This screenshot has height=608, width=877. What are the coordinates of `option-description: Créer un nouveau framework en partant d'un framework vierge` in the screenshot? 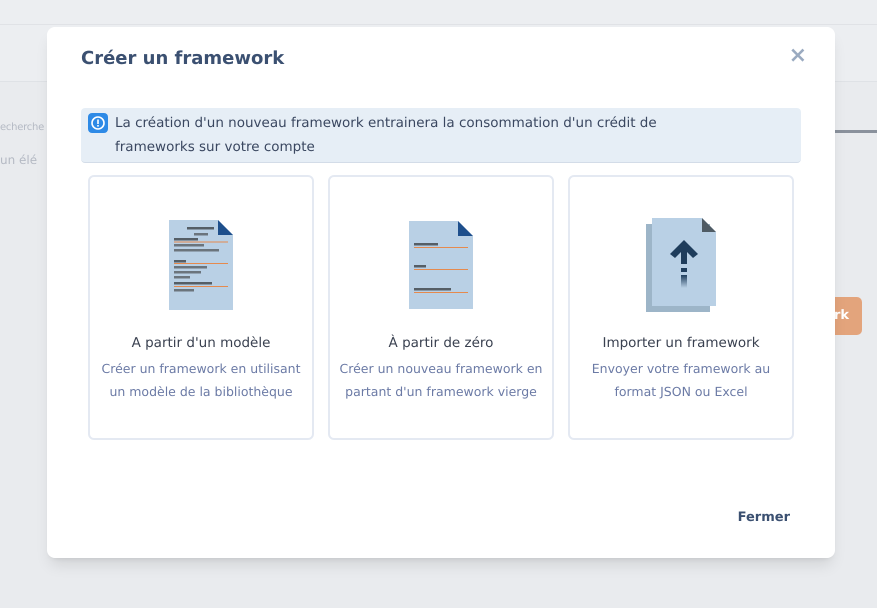 It's located at (441, 381).